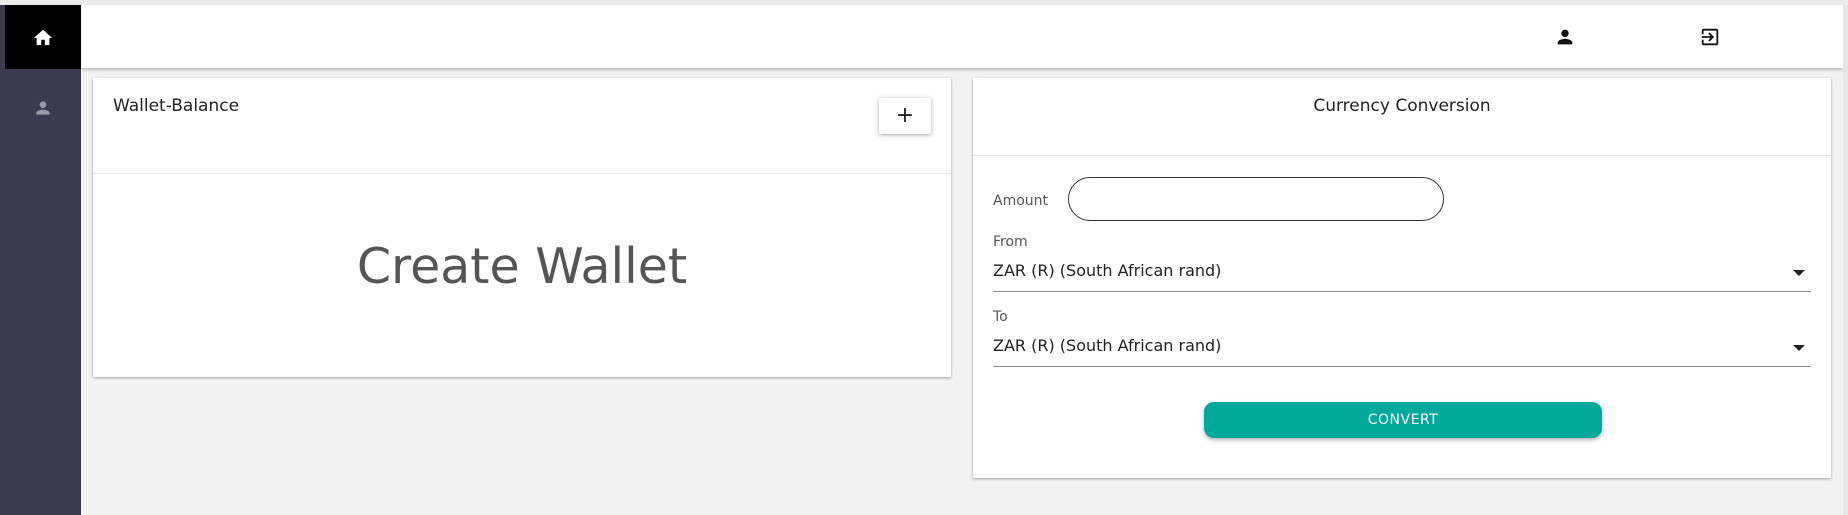 The width and height of the screenshot is (1848, 515). I want to click on create-wallet-link: Create Wallet, so click(522, 266).